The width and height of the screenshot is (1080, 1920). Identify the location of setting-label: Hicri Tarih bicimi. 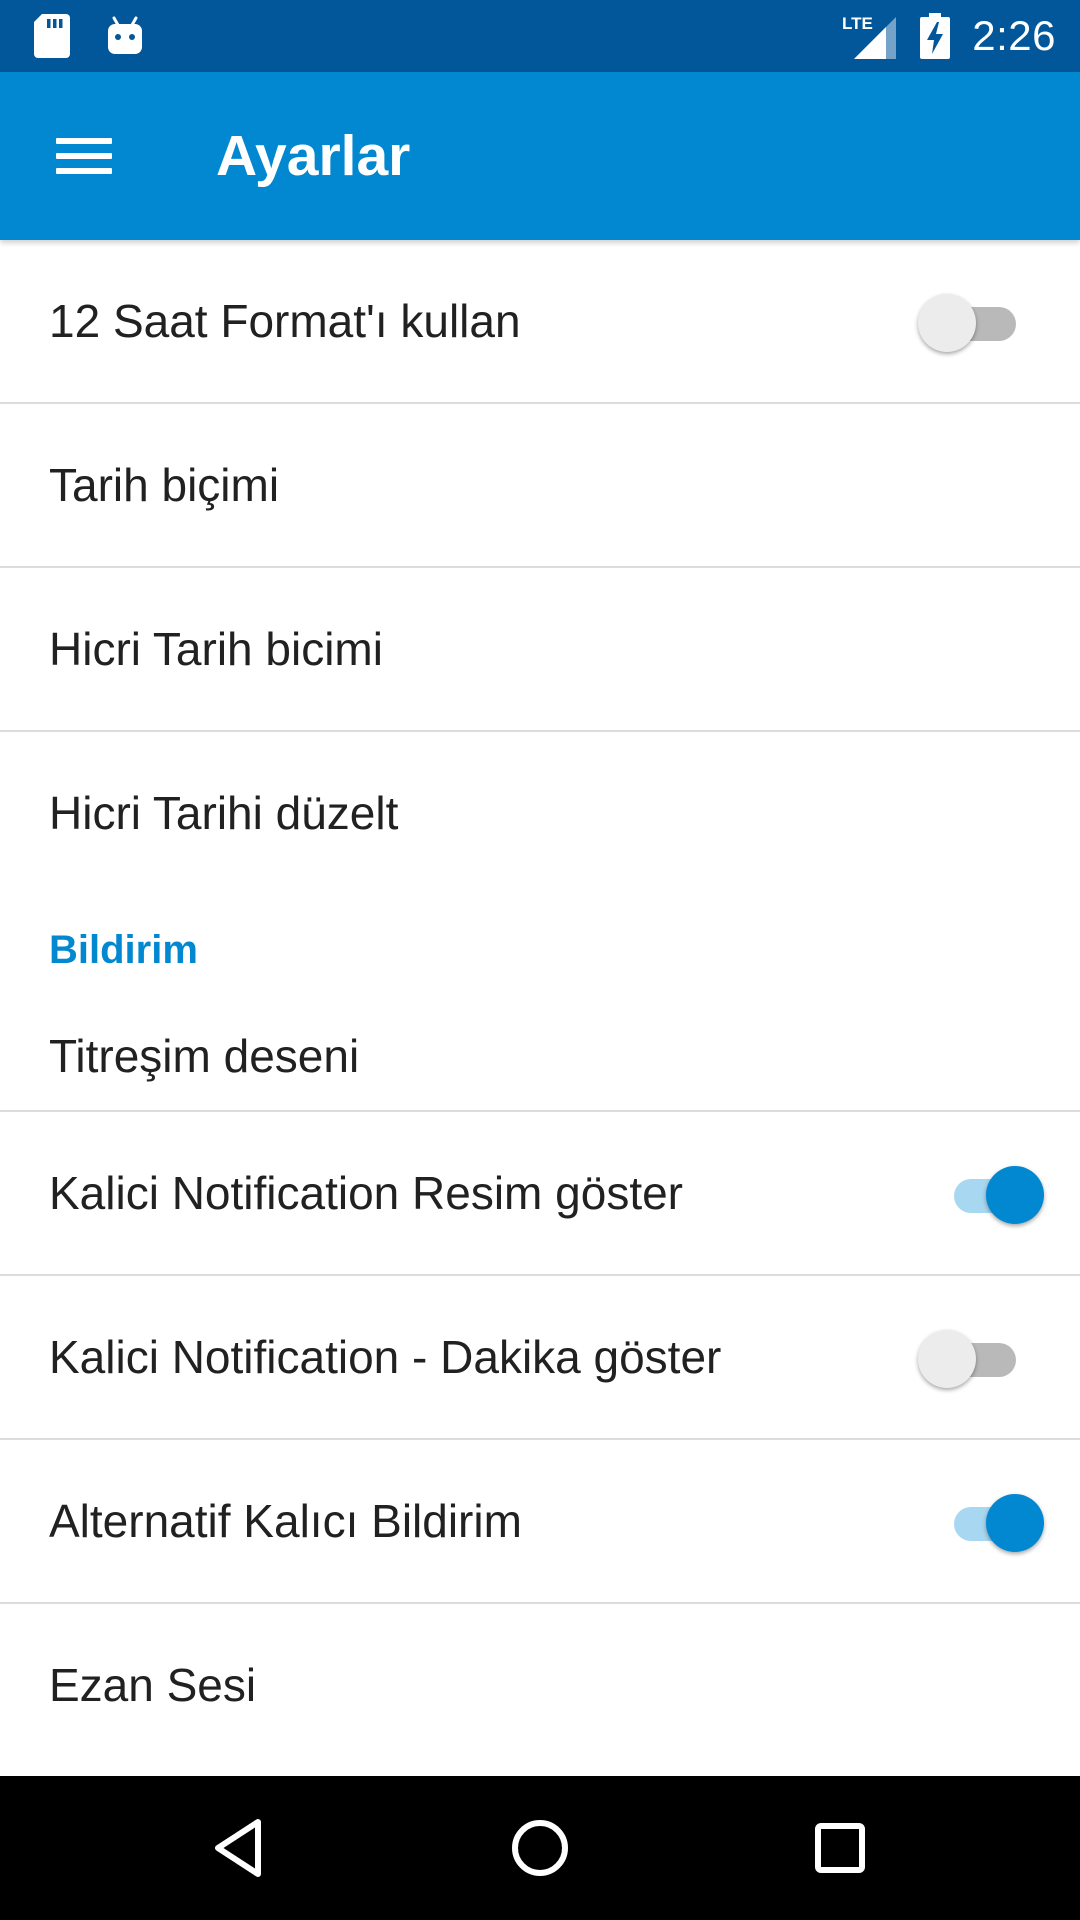
(216, 649).